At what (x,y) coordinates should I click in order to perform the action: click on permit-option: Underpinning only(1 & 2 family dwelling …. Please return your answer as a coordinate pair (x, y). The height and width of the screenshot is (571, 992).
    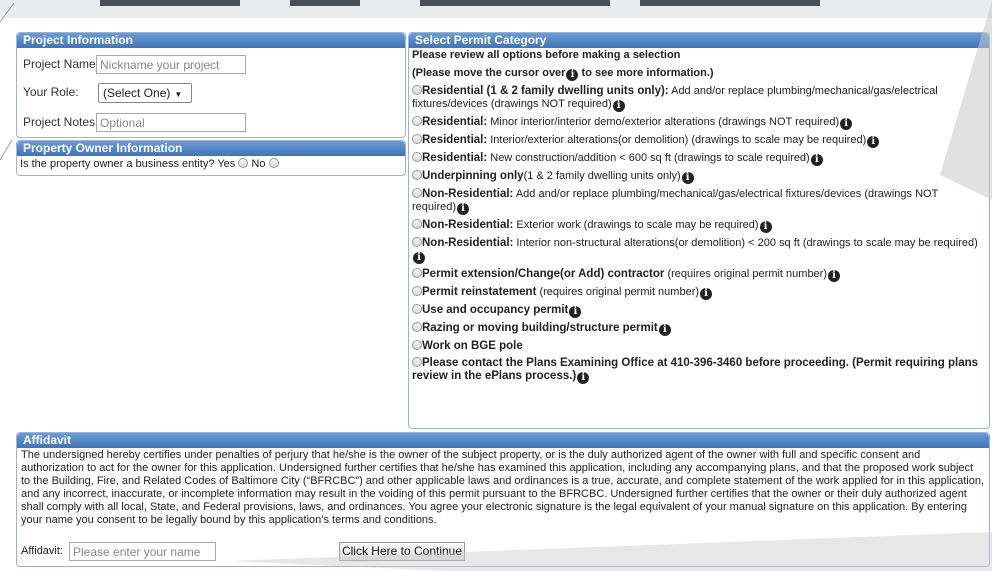
    Looking at the image, I should click on (698, 177).